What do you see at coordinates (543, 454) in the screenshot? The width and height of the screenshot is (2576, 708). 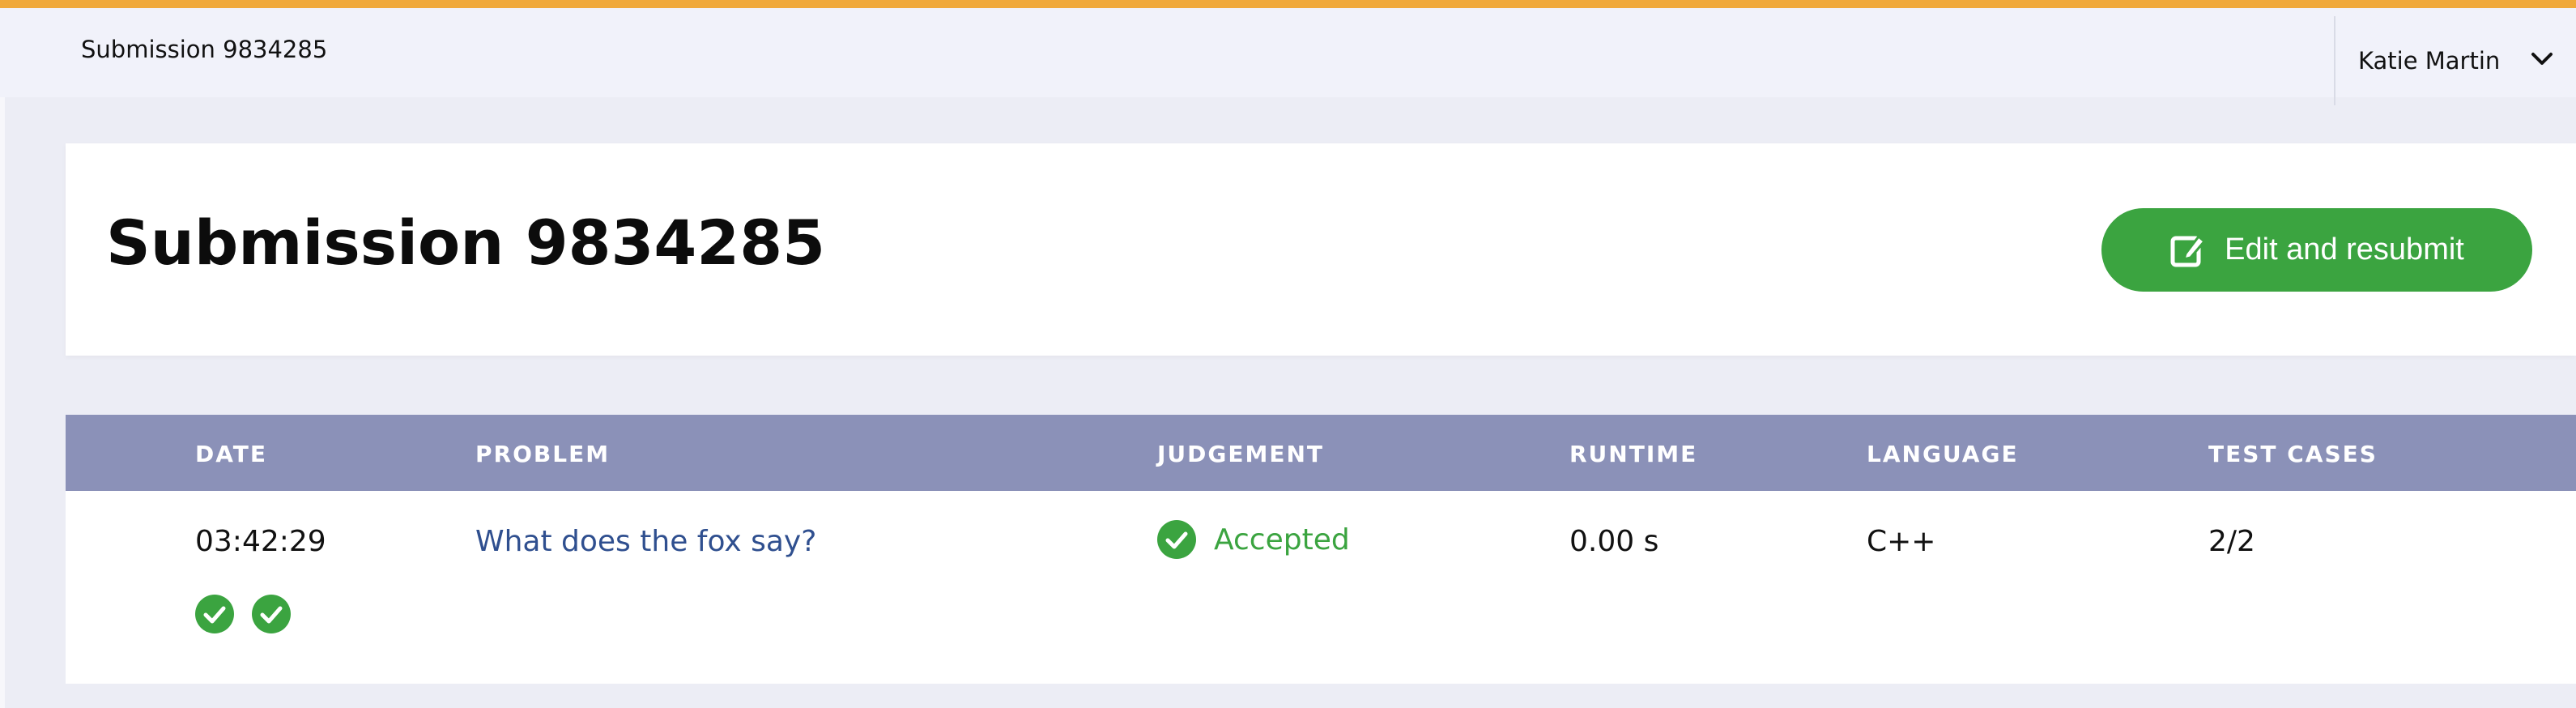 I see `column-header-problem: PROBLEM` at bounding box center [543, 454].